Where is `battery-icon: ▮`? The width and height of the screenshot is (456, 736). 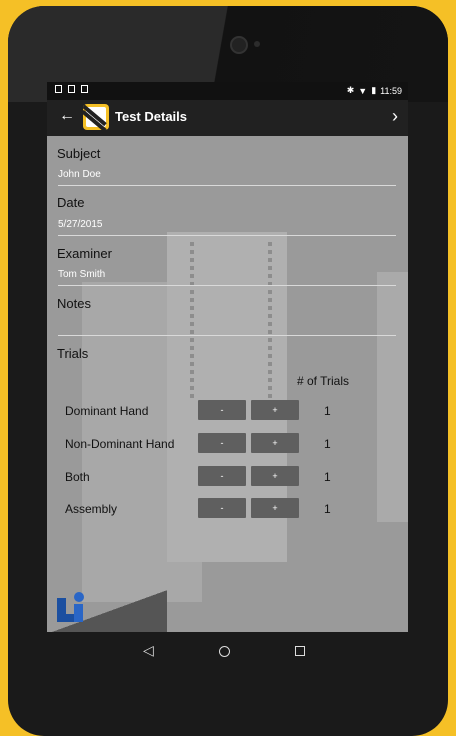
battery-icon: ▮ is located at coordinates (374, 90).